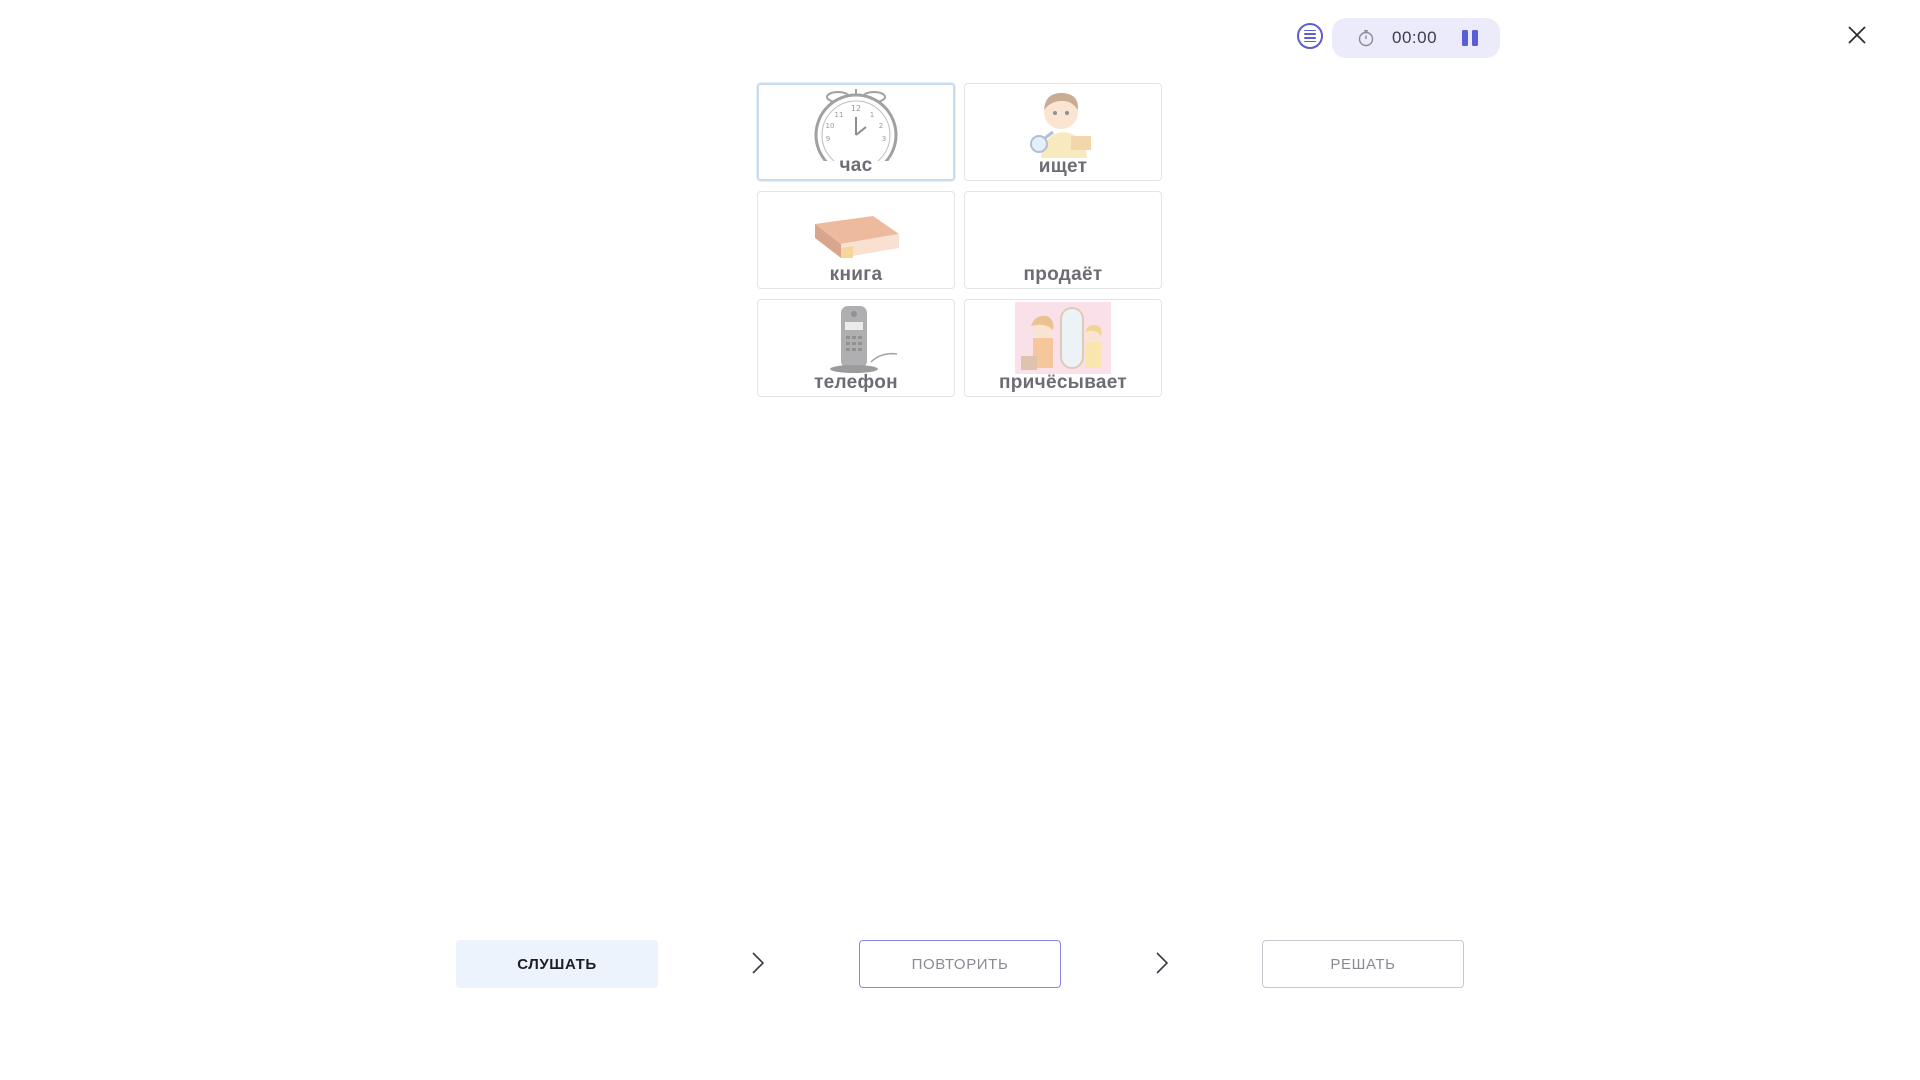 The image size is (1920, 1080). I want to click on svg-text: 9, so click(828, 139).